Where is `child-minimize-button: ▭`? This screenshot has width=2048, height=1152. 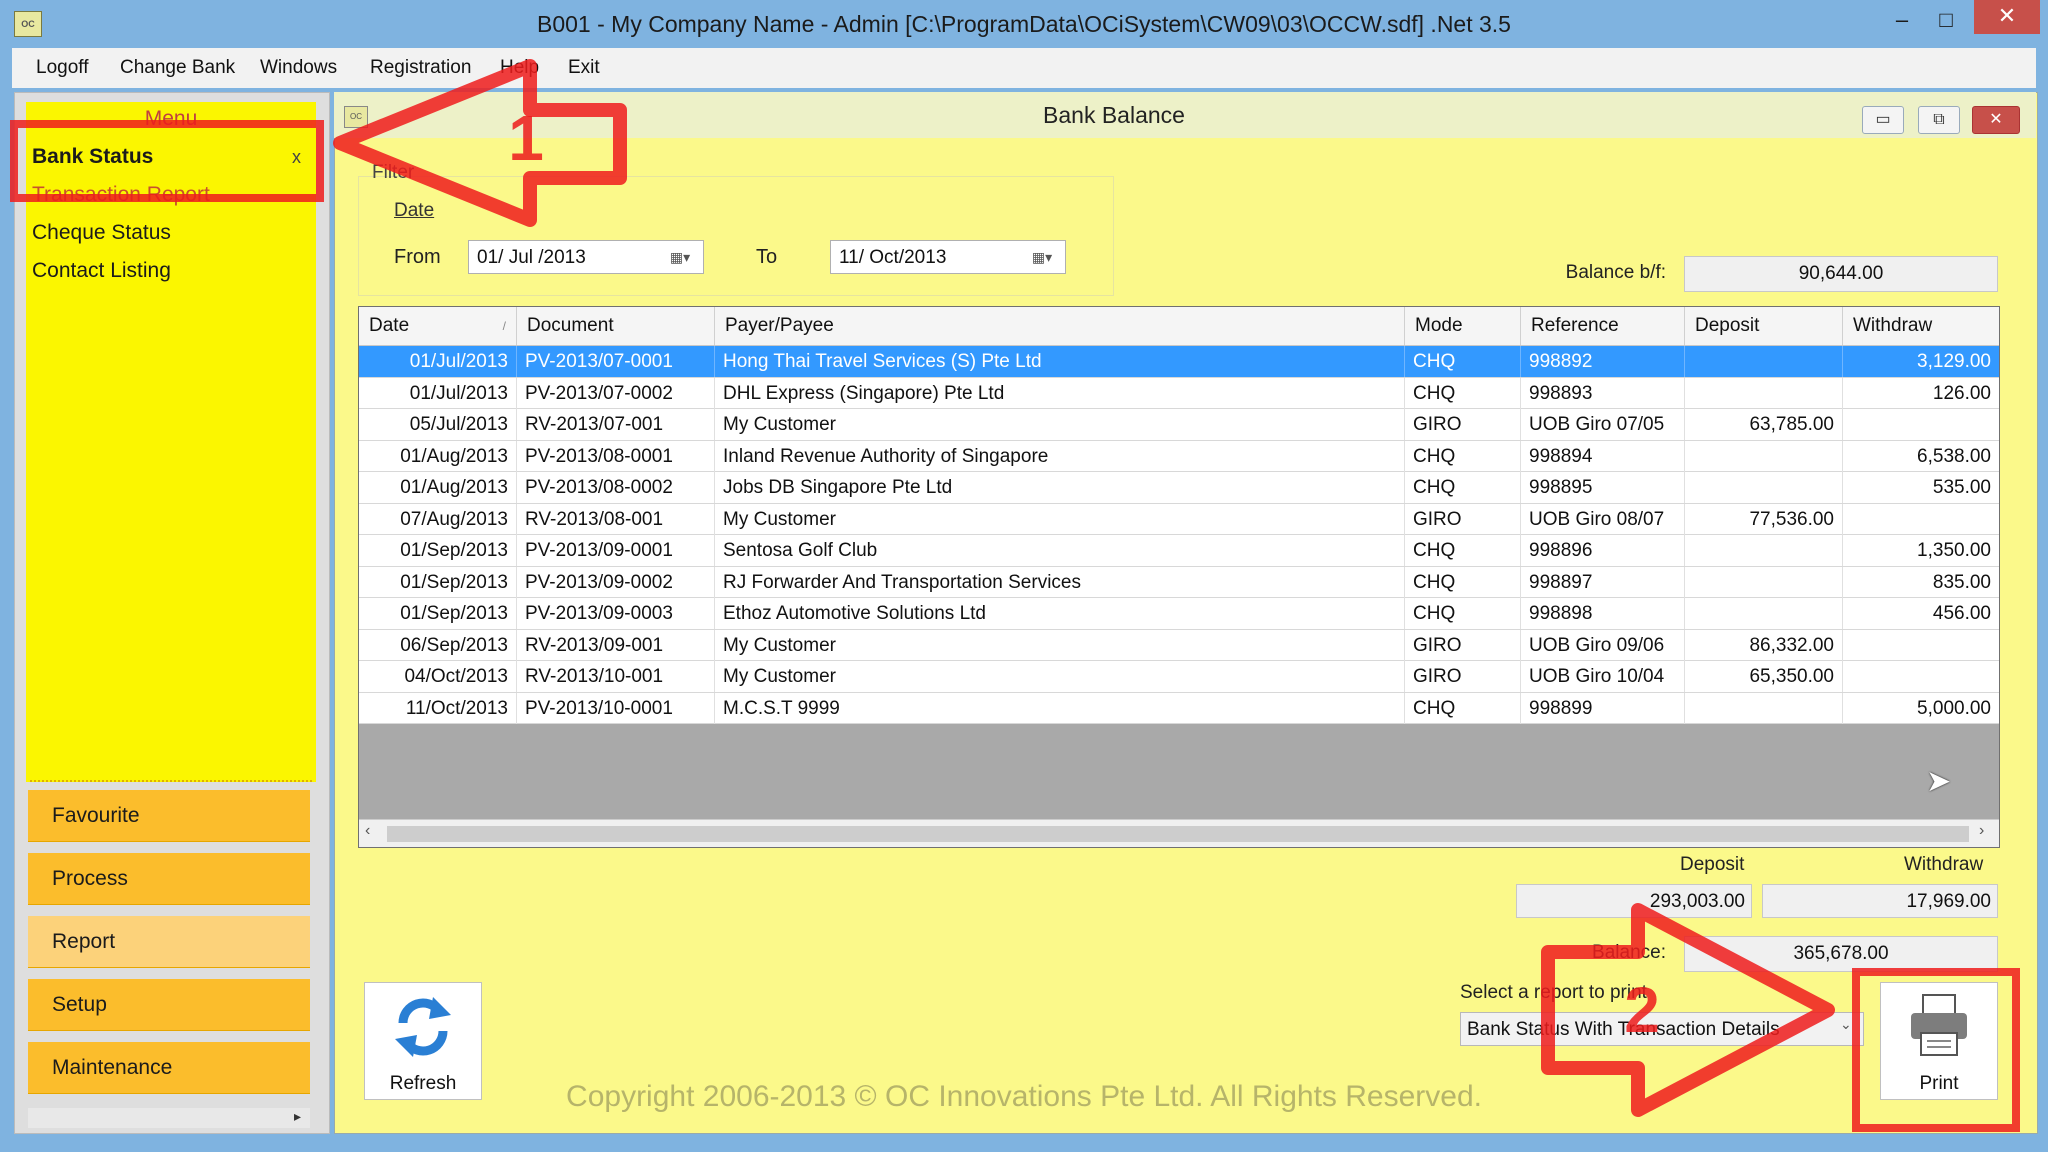 child-minimize-button: ▭ is located at coordinates (1883, 120).